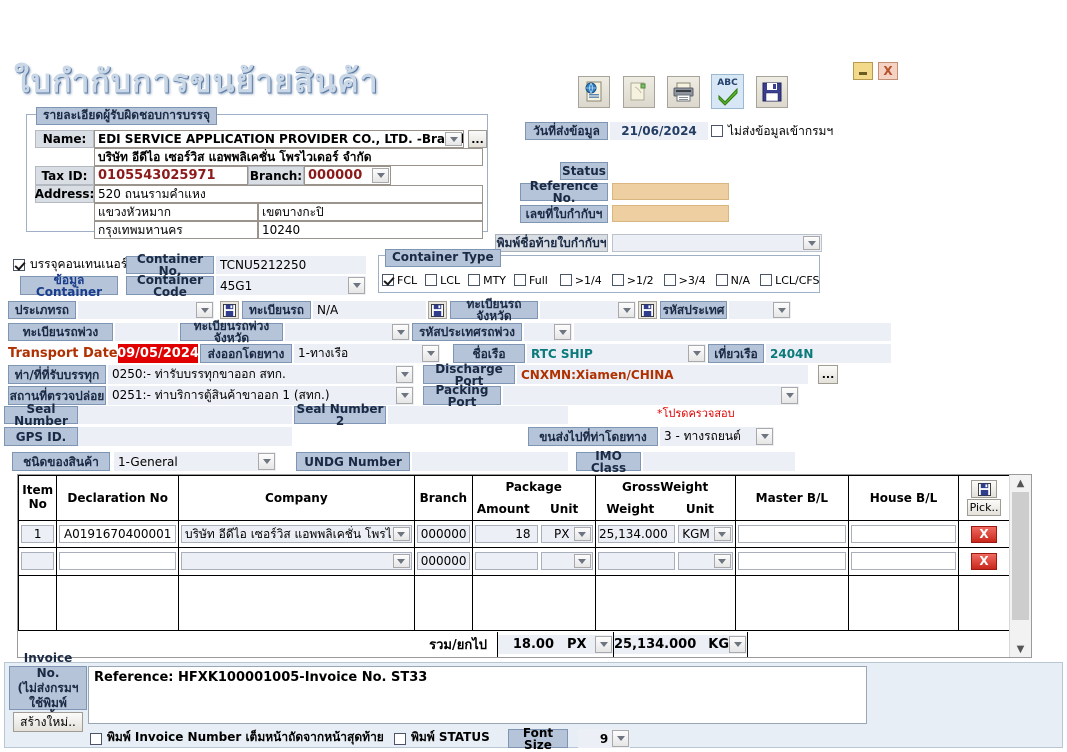  What do you see at coordinates (670, 213) in the screenshot?
I see `invoice-no-field` at bounding box center [670, 213].